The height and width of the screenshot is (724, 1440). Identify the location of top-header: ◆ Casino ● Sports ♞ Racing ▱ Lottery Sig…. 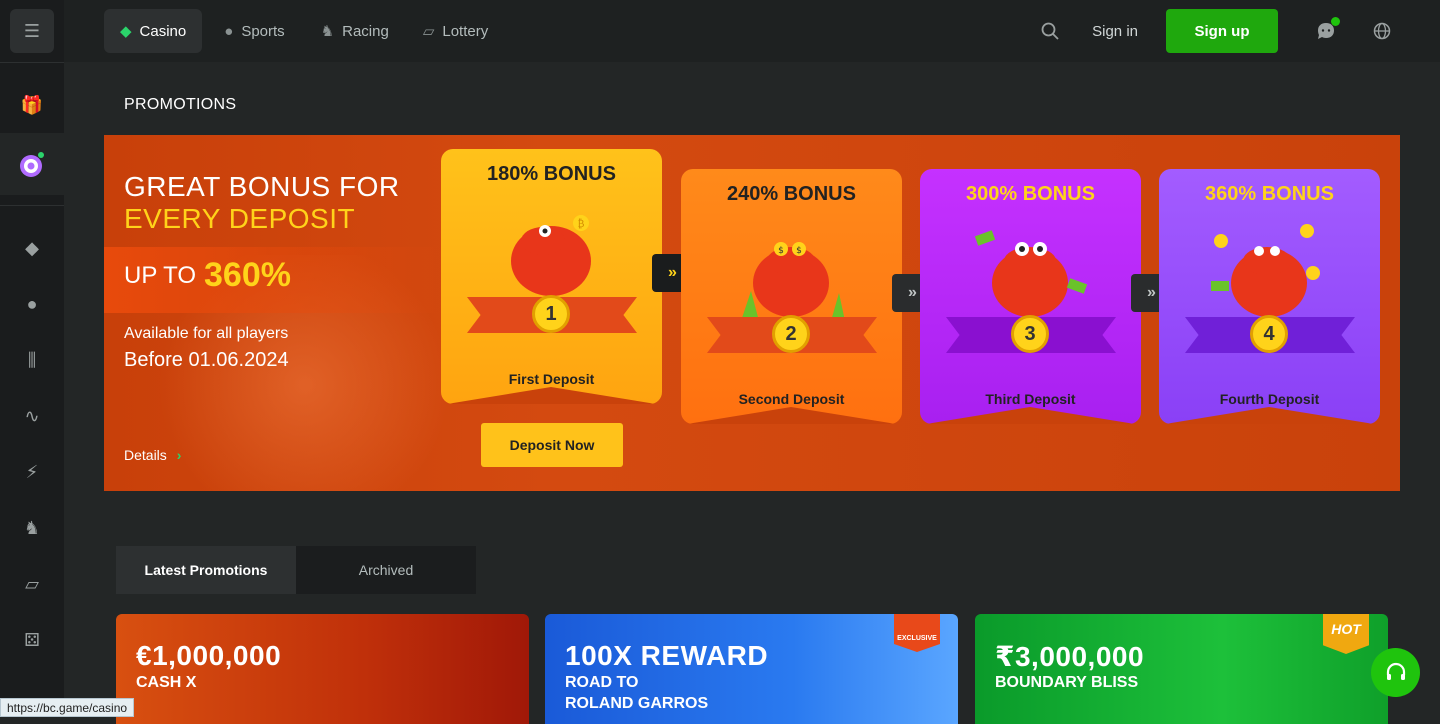
(752, 31).